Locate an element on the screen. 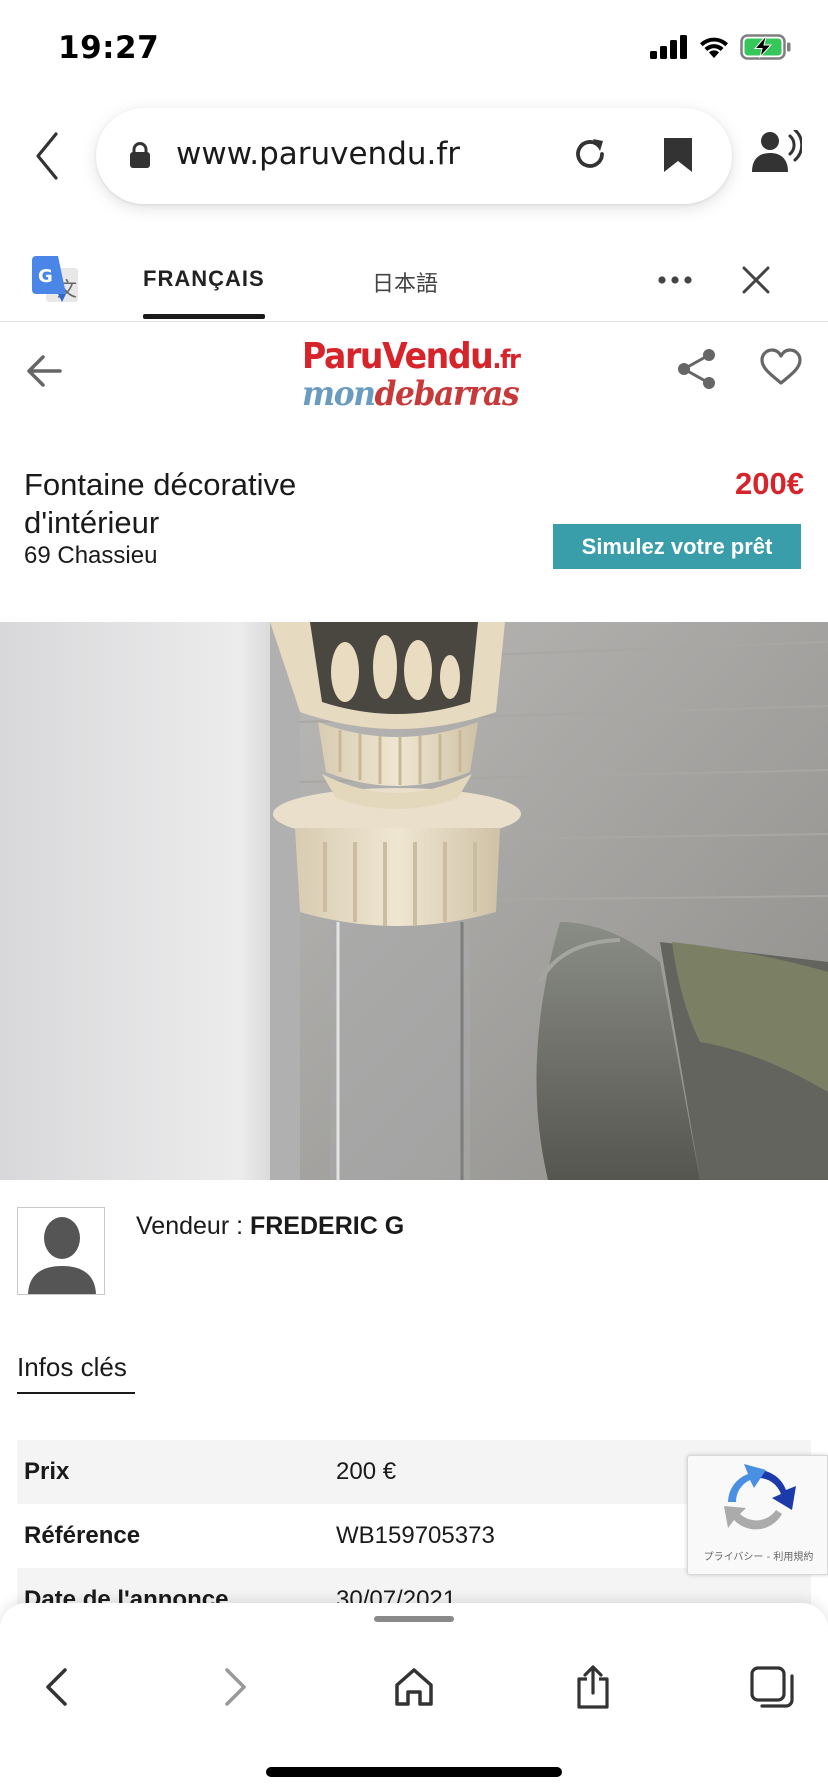 This screenshot has width=828, height=1792. logo-top-line: ParuVendu.fr is located at coordinates (411, 356).